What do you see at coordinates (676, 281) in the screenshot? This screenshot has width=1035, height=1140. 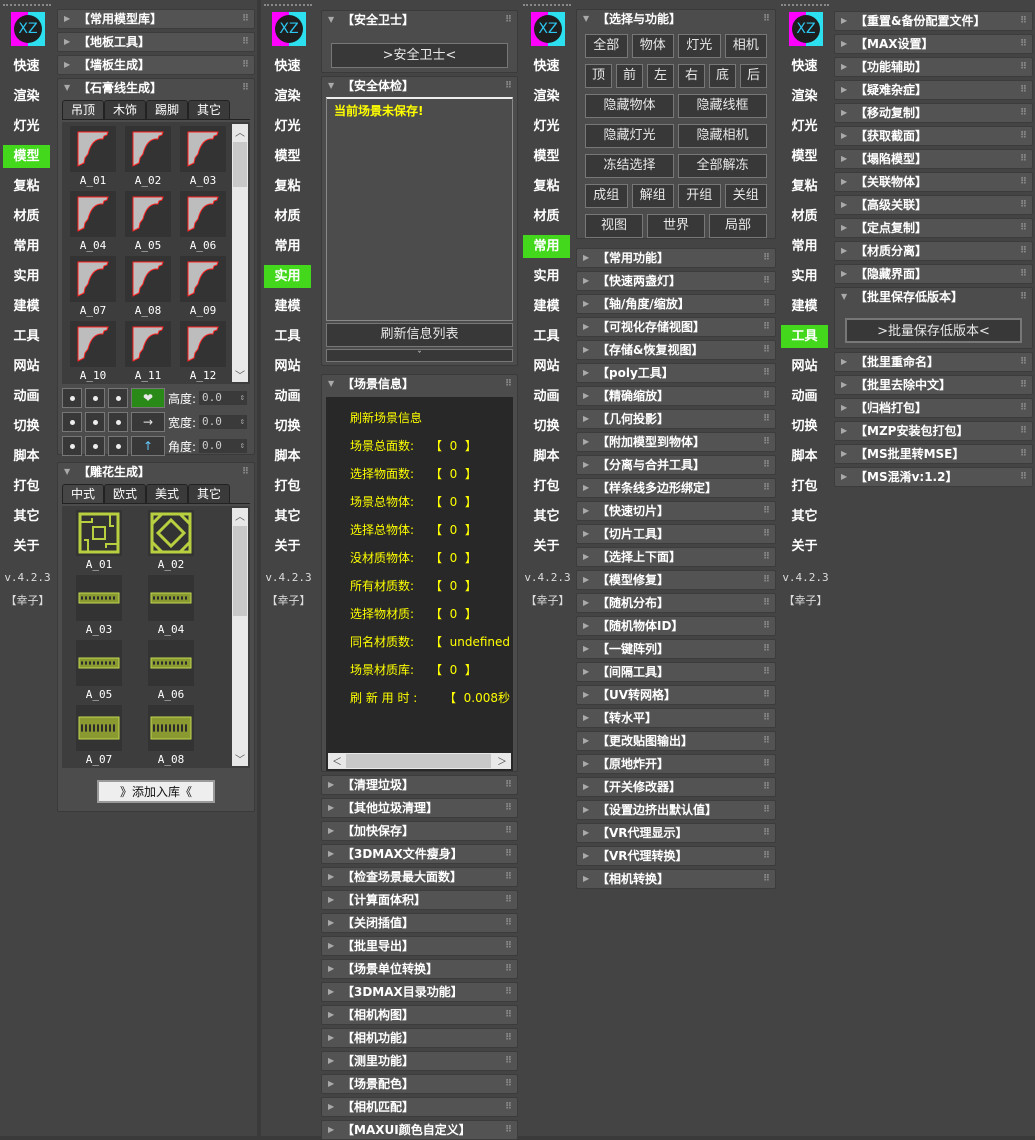 I see `rollout-header: ▶ 【快速两盏灯】 ⠿` at bounding box center [676, 281].